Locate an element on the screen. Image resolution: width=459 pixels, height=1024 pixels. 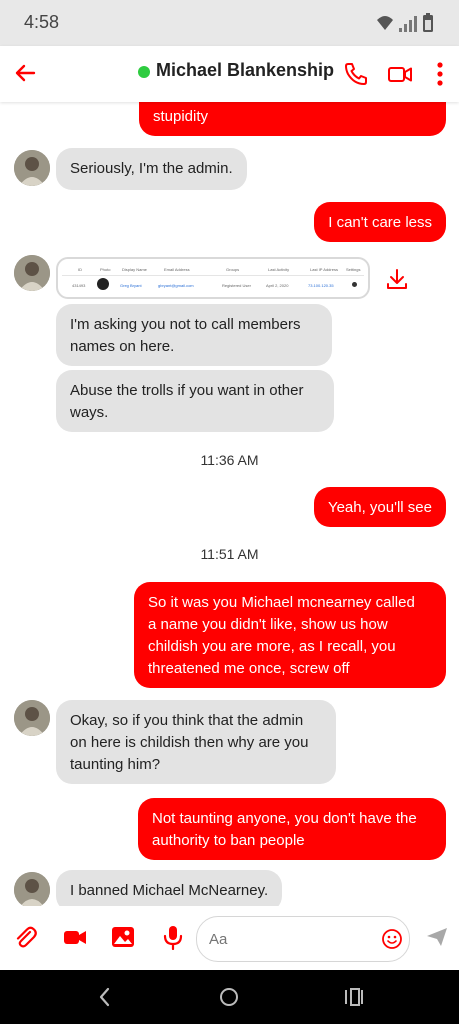
message-composer is located at coordinates (229, 938).